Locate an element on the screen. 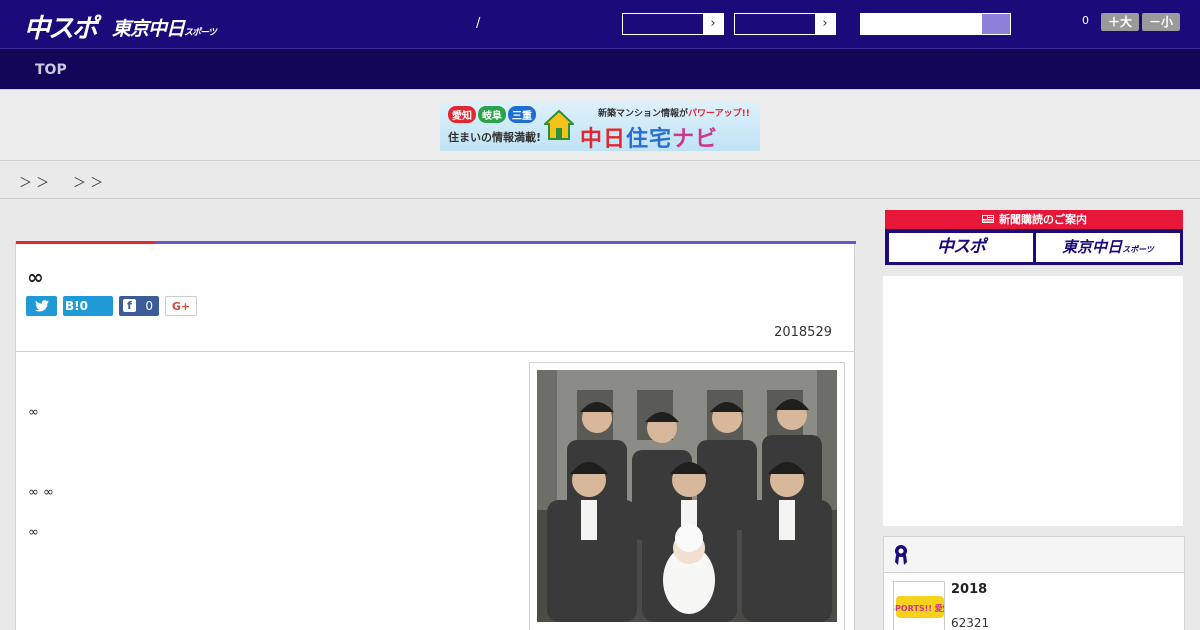 This screenshot has height=630, width=1200. twitter-icon is located at coordinates (41, 306).